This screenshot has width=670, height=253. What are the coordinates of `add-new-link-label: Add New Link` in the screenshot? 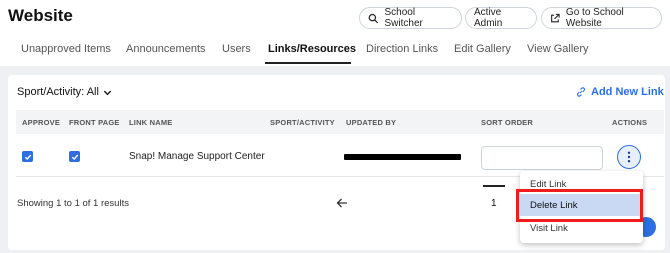 It's located at (627, 92).